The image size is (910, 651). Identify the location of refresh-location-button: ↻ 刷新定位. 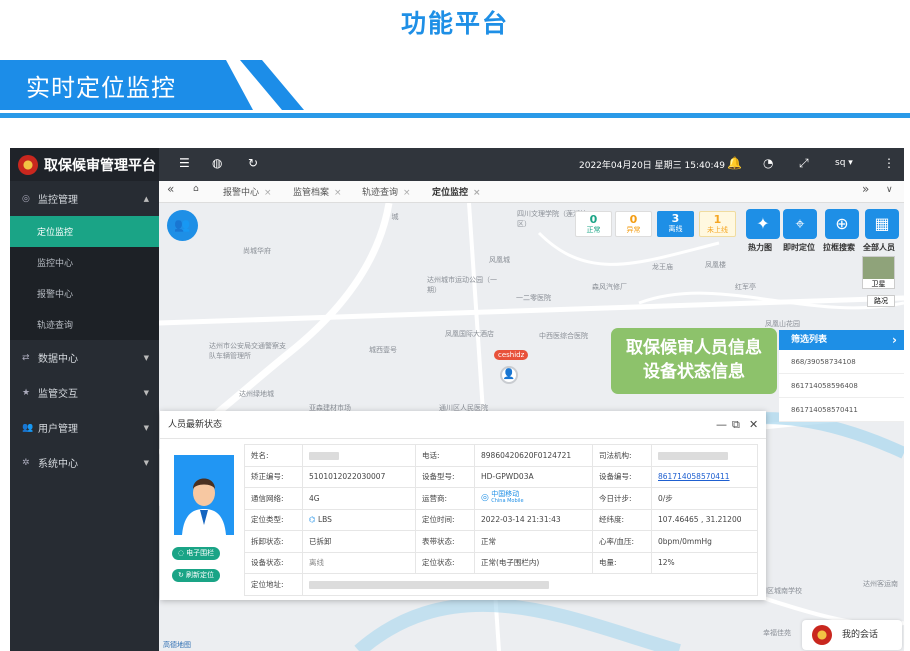
(196, 575).